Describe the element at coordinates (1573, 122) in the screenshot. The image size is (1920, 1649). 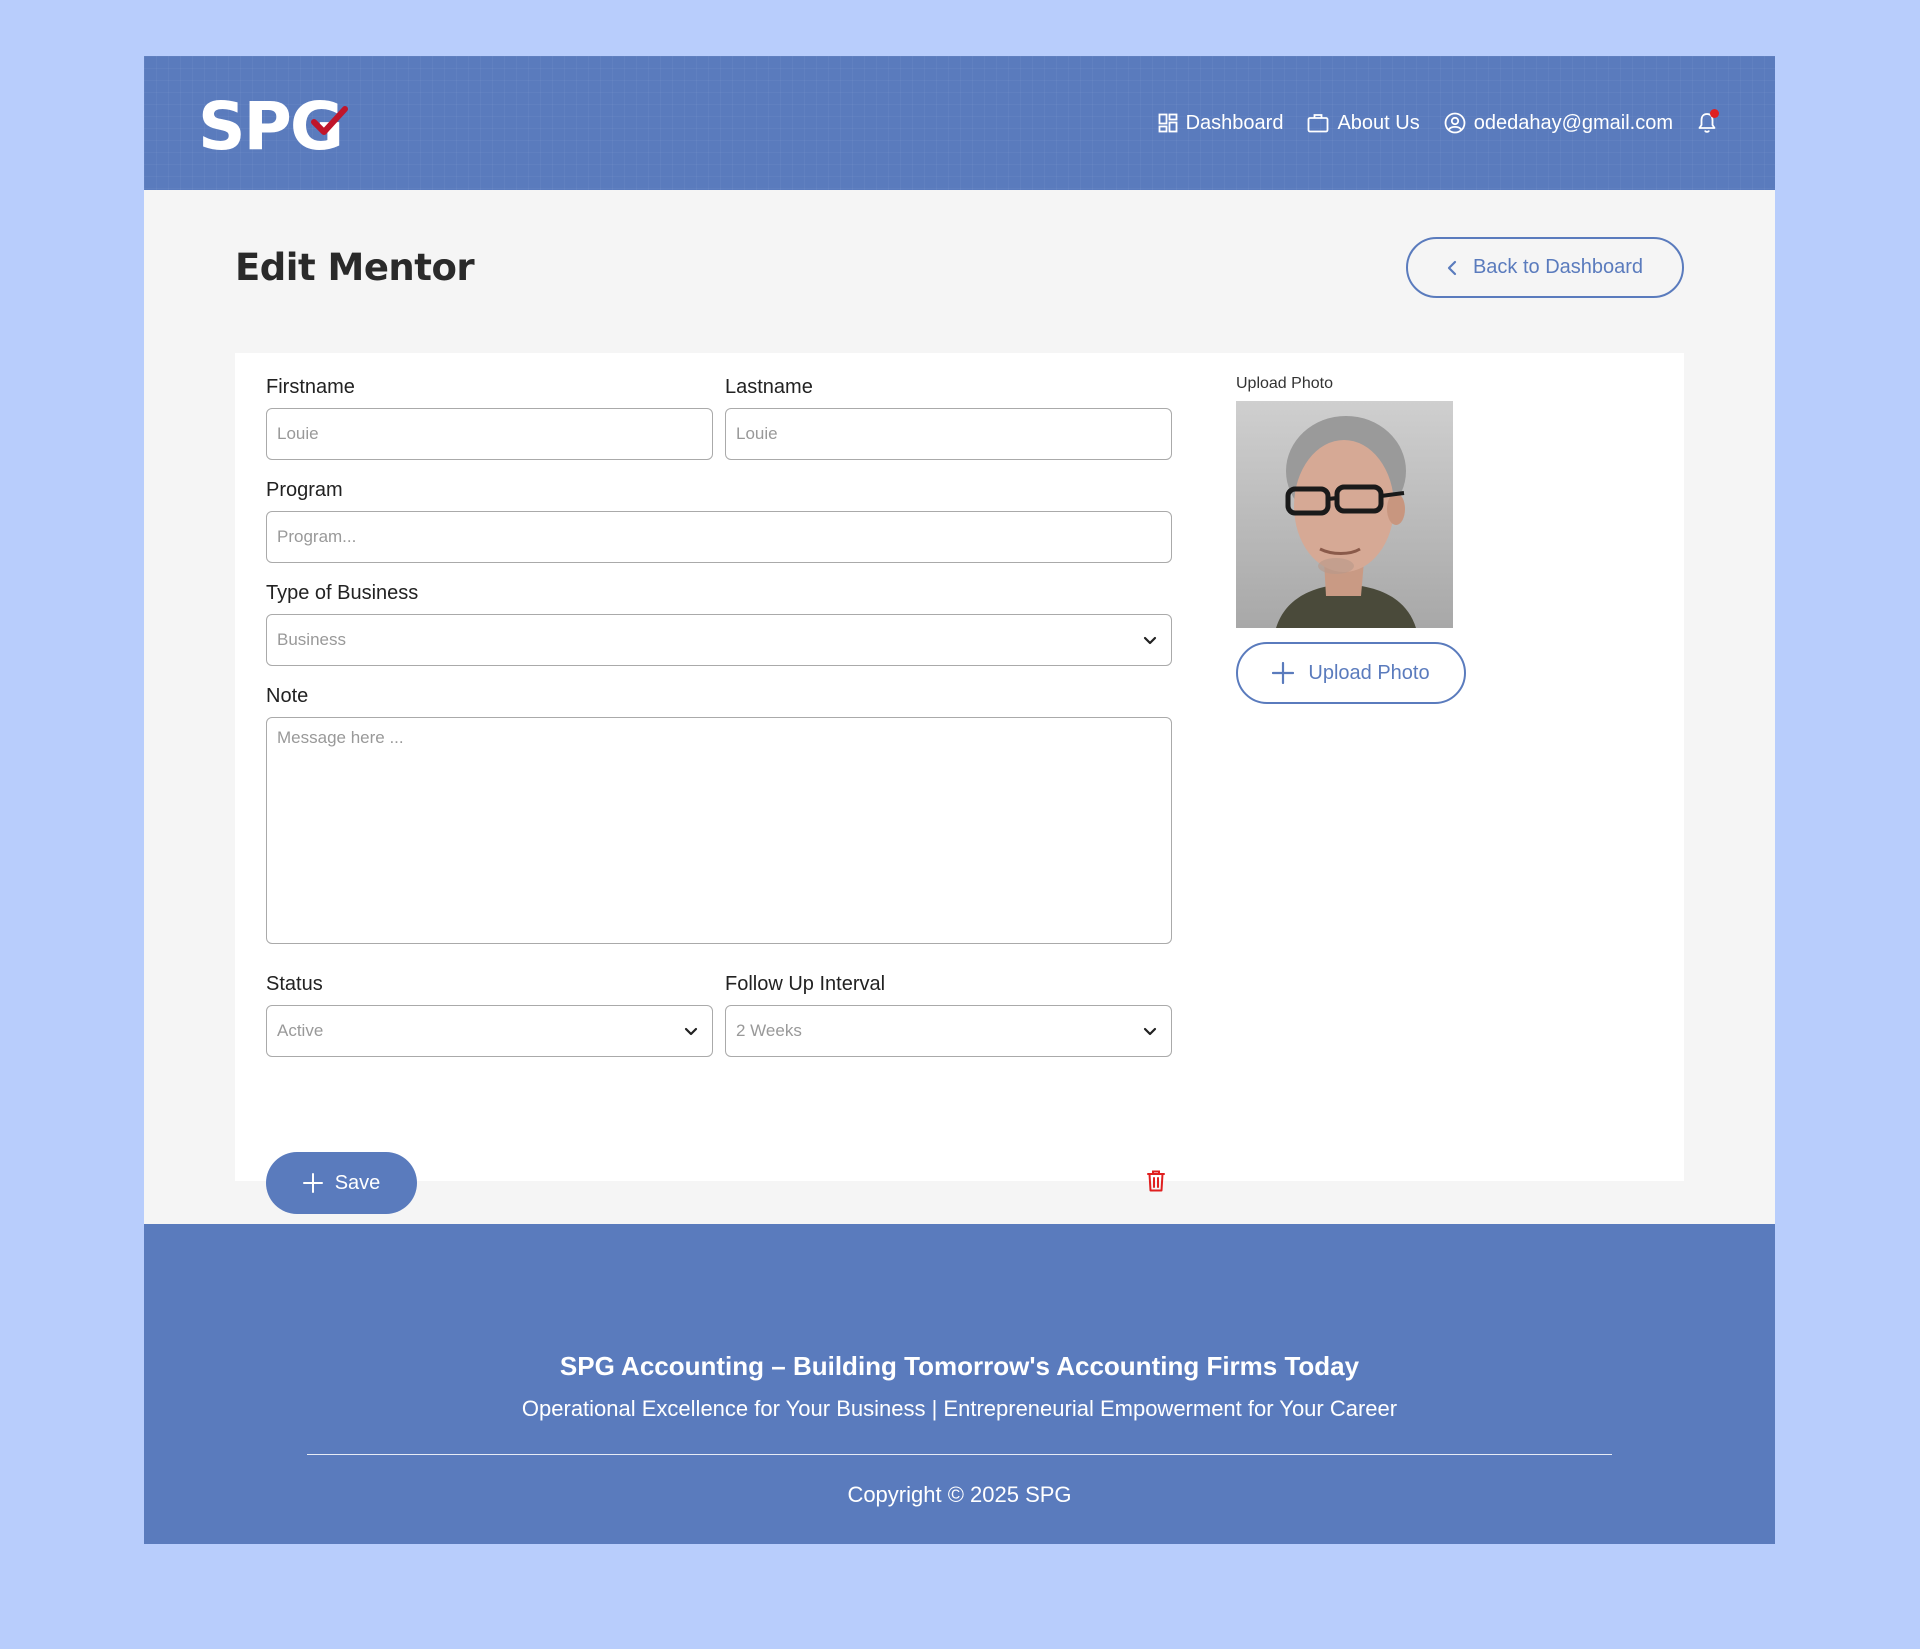
I see `user-email: odedahay@gmail.com` at that location.